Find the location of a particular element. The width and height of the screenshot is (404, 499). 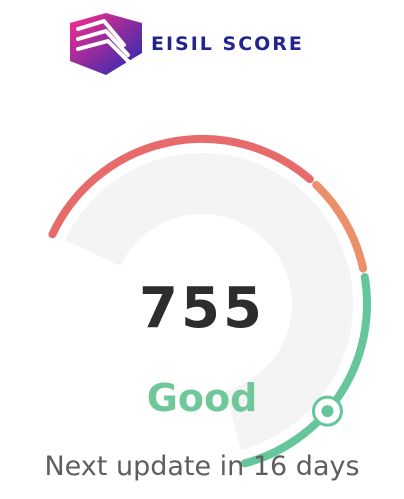

next-update-text: Next update in 16 days is located at coordinates (202, 466).